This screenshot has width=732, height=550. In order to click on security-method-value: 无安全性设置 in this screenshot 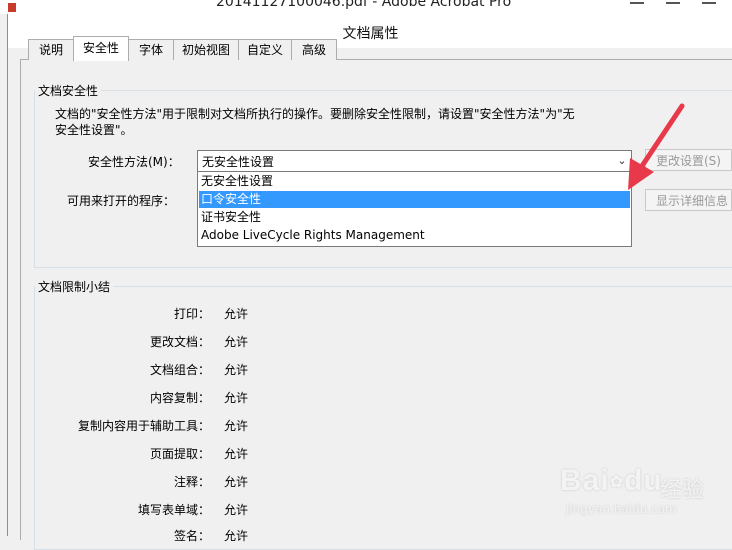, I will do `click(238, 162)`.